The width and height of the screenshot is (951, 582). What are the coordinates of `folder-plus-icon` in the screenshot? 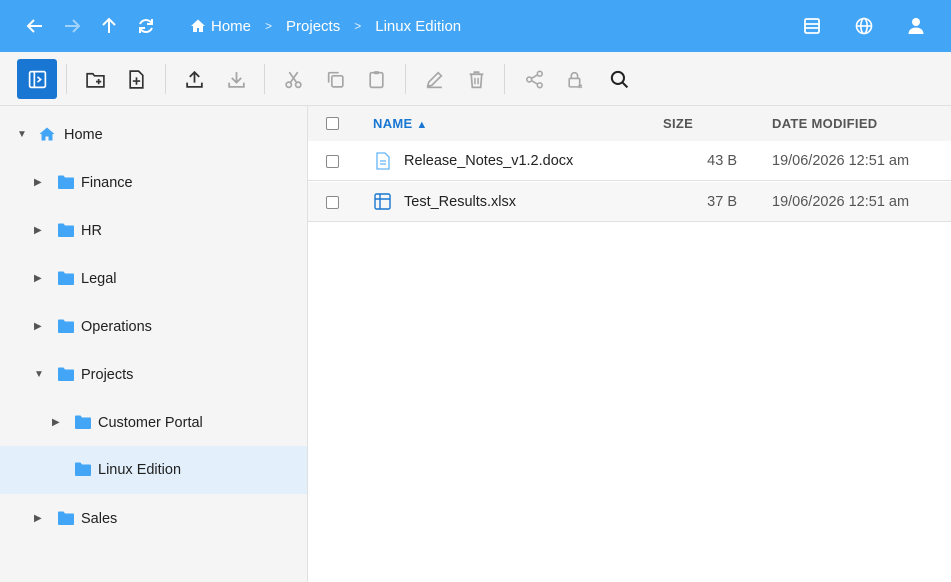 It's located at (95, 80).